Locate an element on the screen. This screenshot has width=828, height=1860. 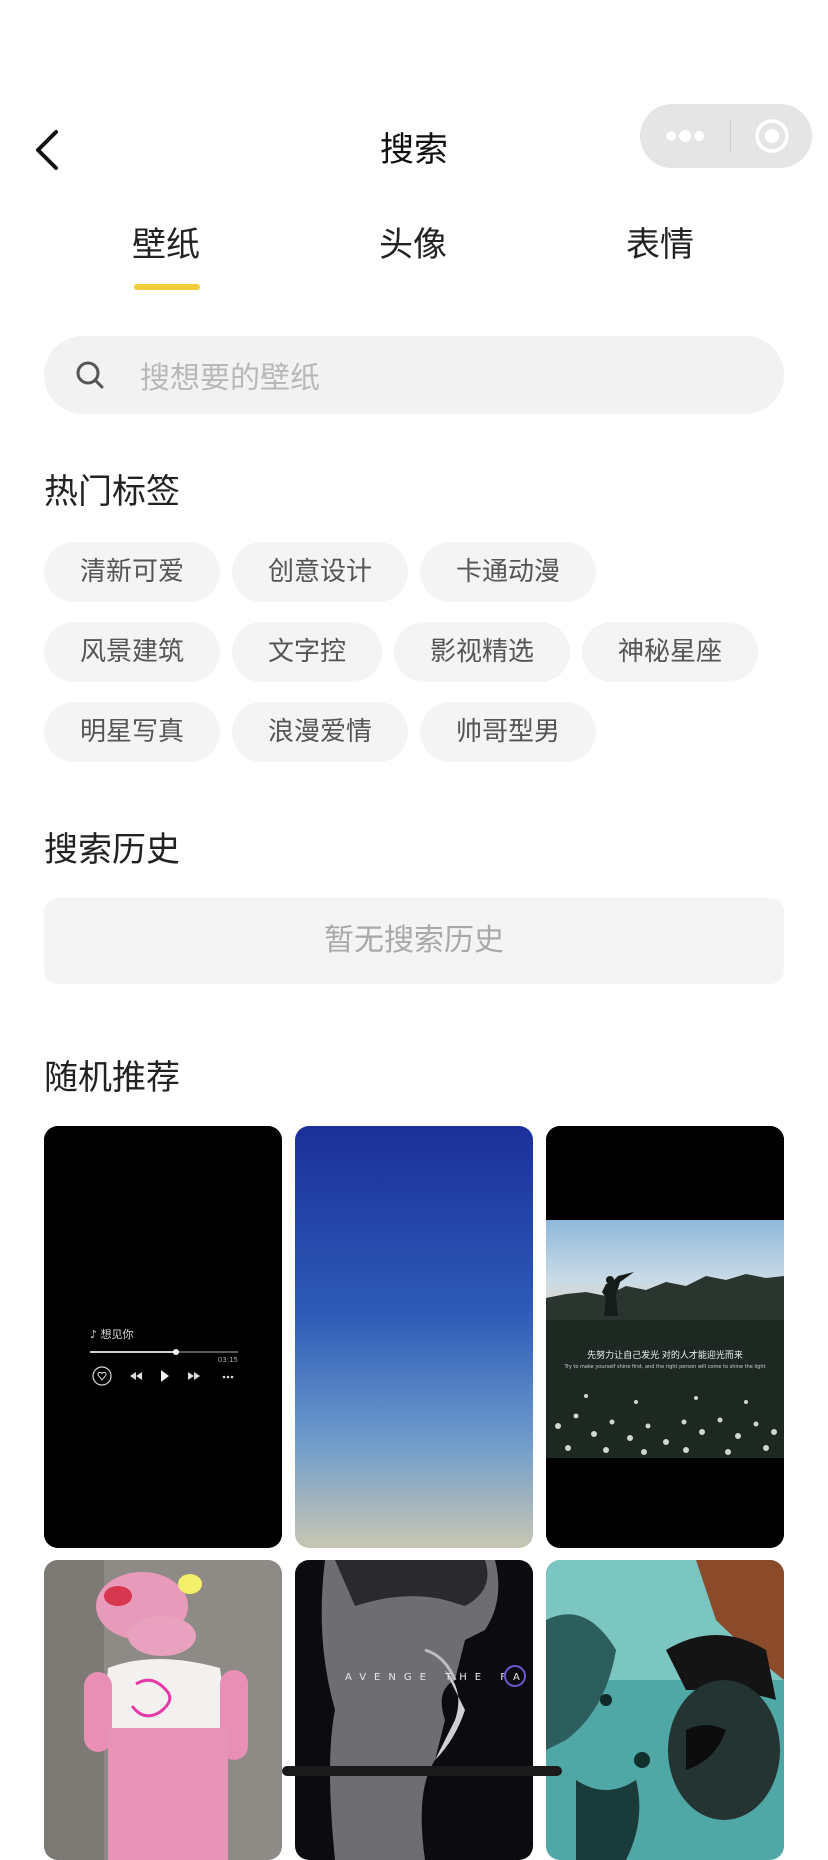
nav-bar: 搜索 is located at coordinates (414, 100).